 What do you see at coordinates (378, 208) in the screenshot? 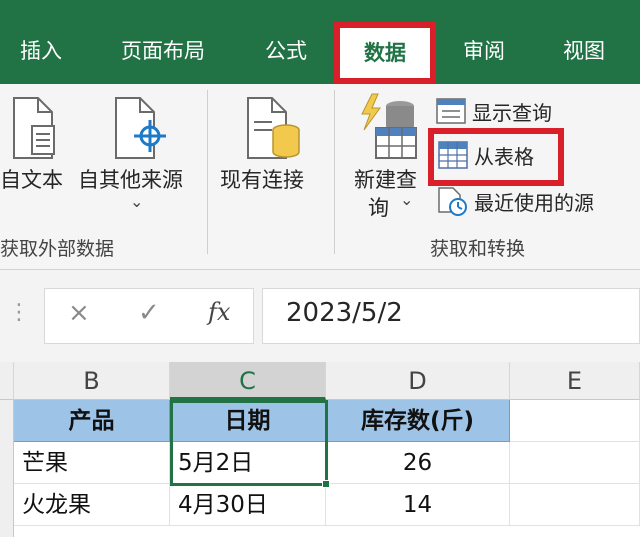
I see `new-query-label-2: 询` at bounding box center [378, 208].